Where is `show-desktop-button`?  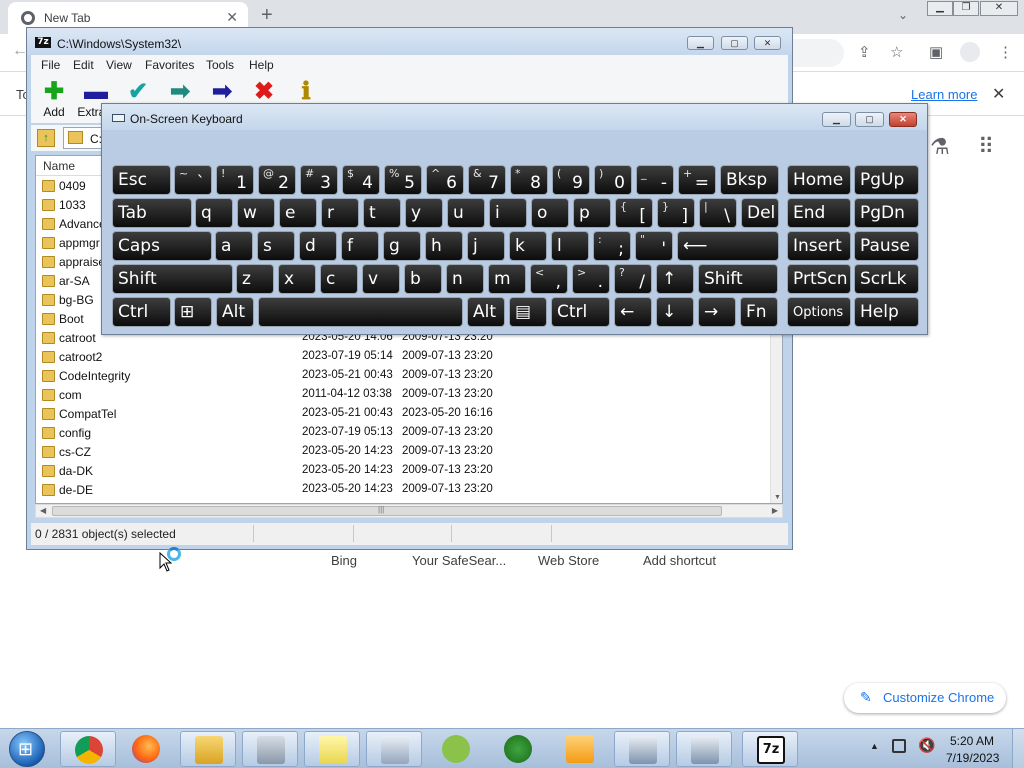 show-desktop-button is located at coordinates (1018, 748).